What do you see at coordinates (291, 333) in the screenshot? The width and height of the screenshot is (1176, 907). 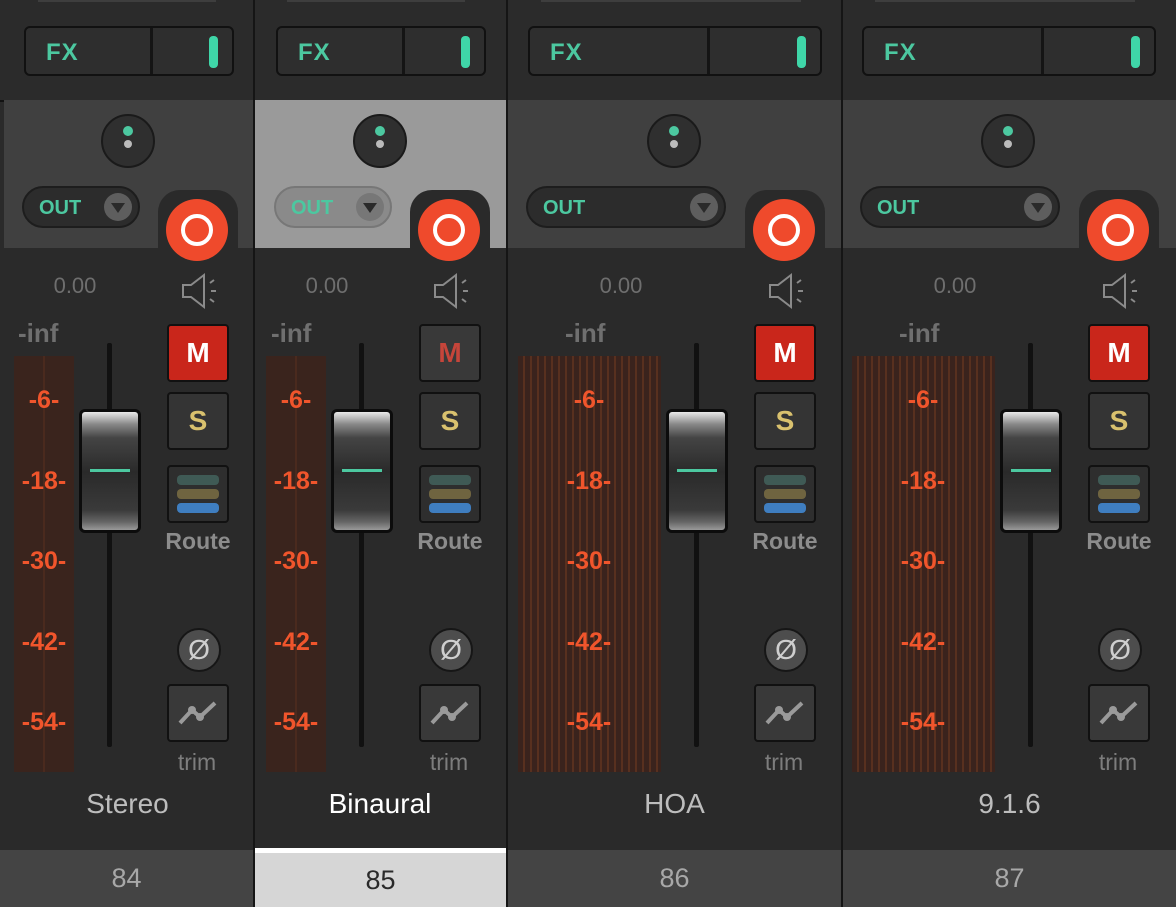 I see `peak-readout: -inf` at bounding box center [291, 333].